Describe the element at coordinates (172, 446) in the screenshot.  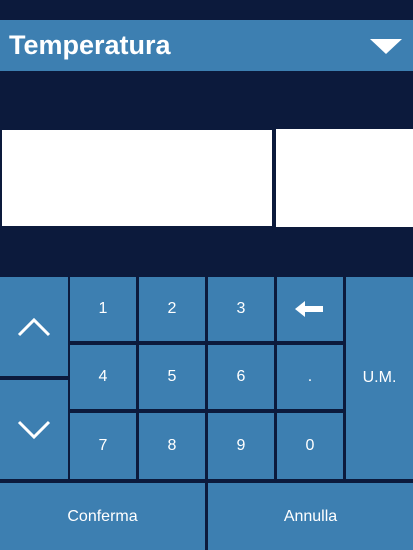
I see `key-8: 8` at that location.